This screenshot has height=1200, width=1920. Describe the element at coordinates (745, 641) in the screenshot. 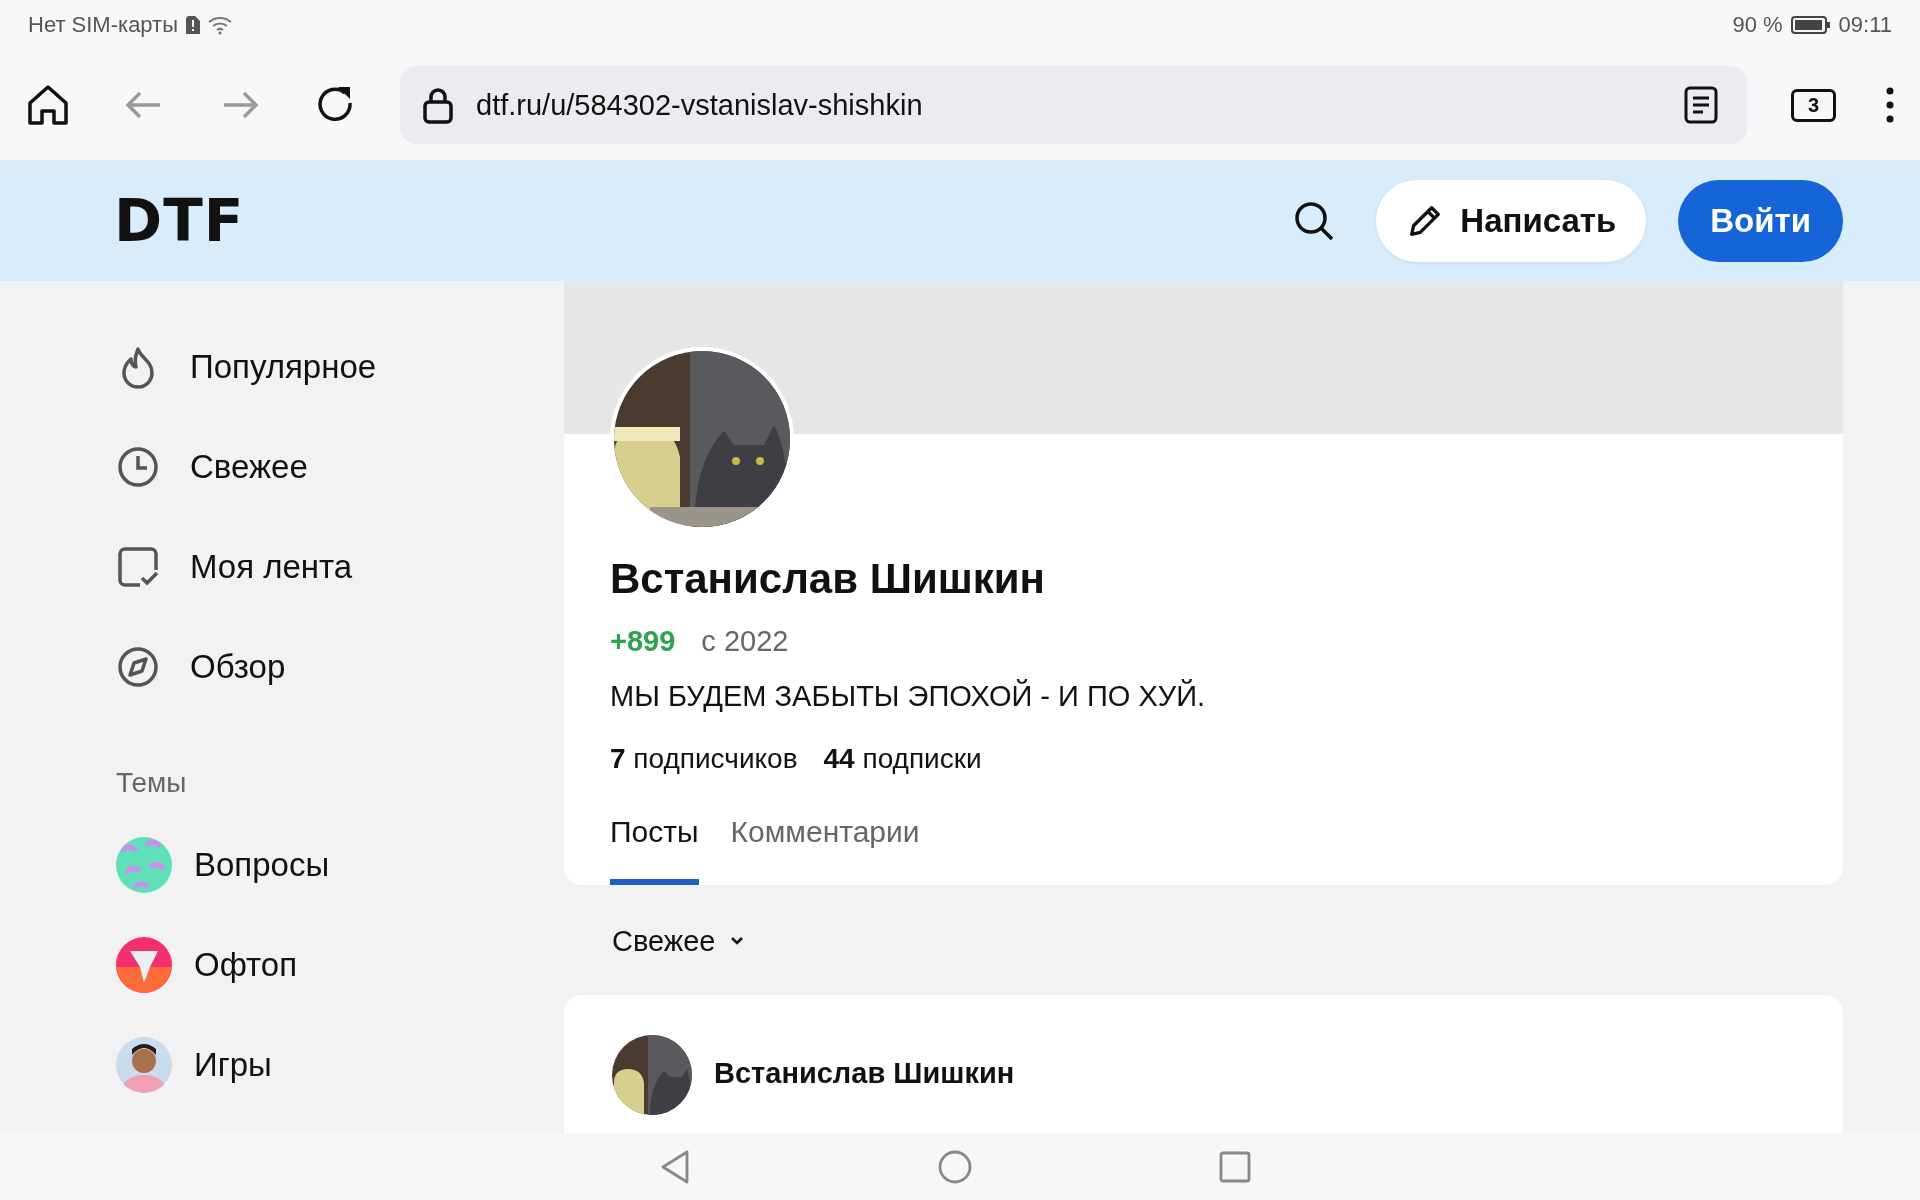

I see `member-since: с 2022` at that location.